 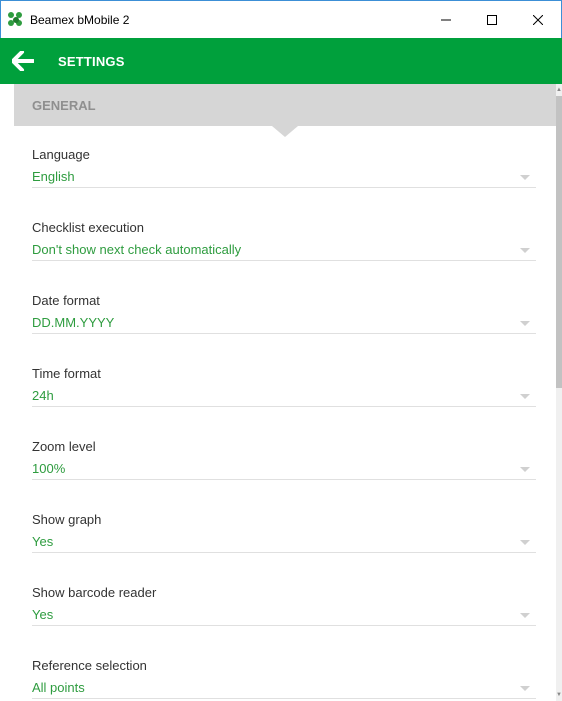 What do you see at coordinates (559, 695) in the screenshot?
I see `scroll-down-icon: ▼` at bounding box center [559, 695].